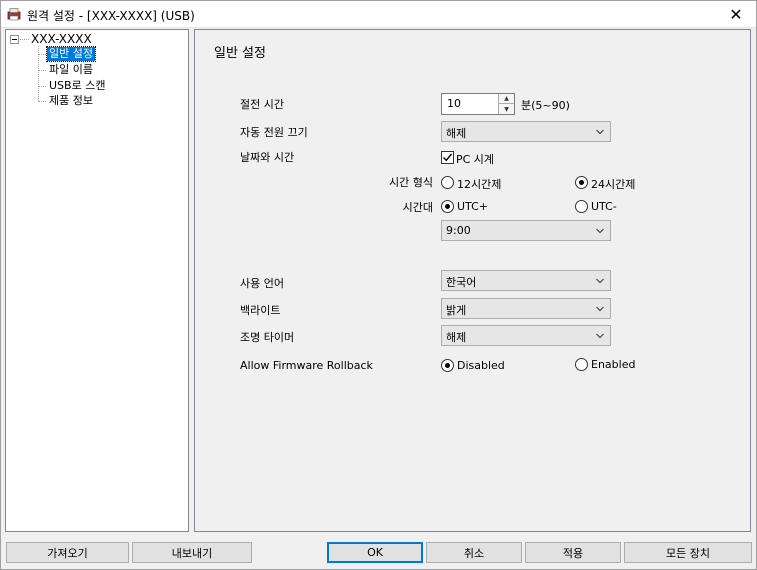 This screenshot has height=570, width=757. Describe the element at coordinates (411, 182) in the screenshot. I see `time-format-label: 시간 형식` at that location.